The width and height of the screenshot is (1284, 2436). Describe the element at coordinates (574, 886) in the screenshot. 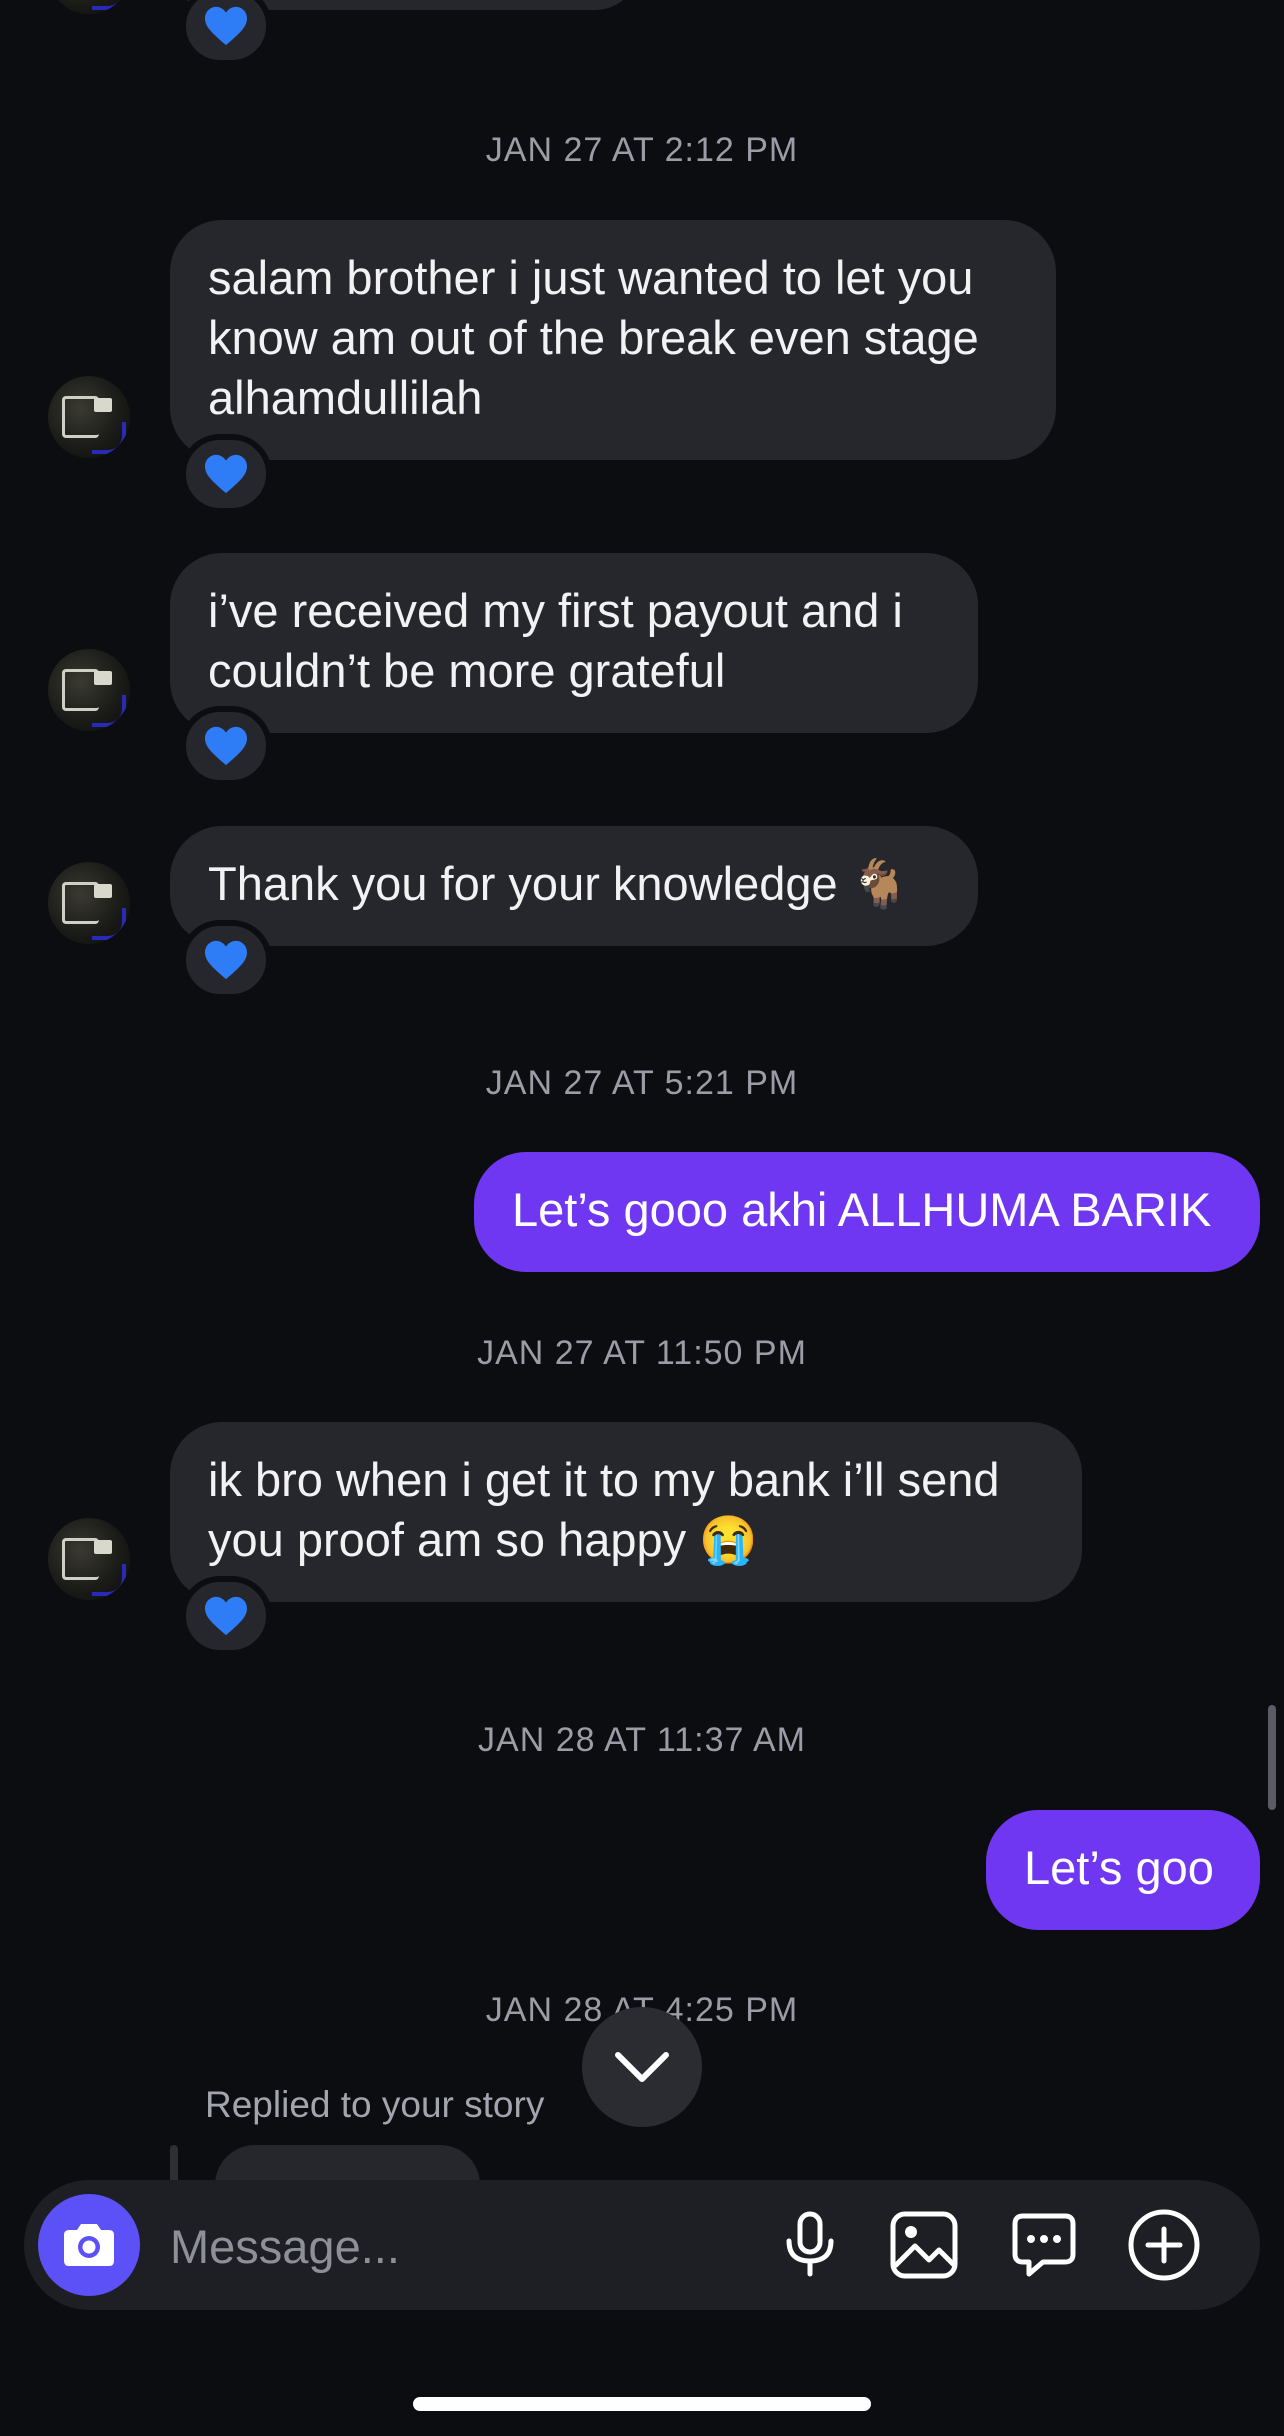

I see `message-bubble-incoming: Thank you for your knowledge 🐐` at that location.